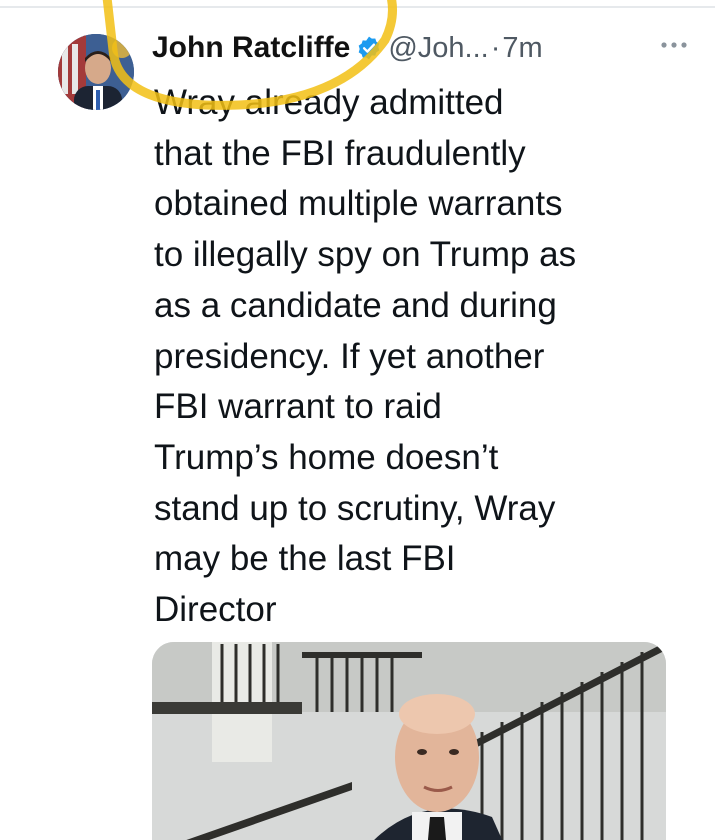  I want to click on author-avatar, so click(96, 72).